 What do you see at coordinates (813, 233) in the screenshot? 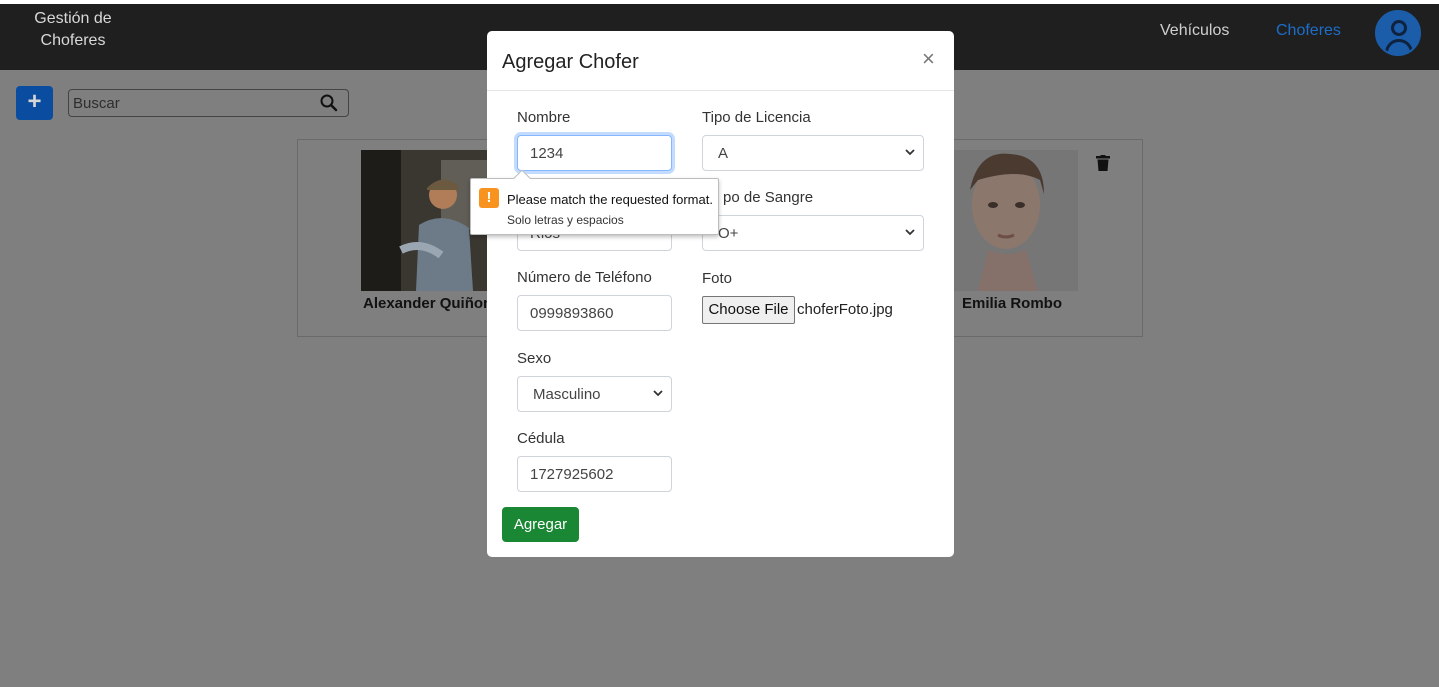
I see `sangre-select: O+` at bounding box center [813, 233].